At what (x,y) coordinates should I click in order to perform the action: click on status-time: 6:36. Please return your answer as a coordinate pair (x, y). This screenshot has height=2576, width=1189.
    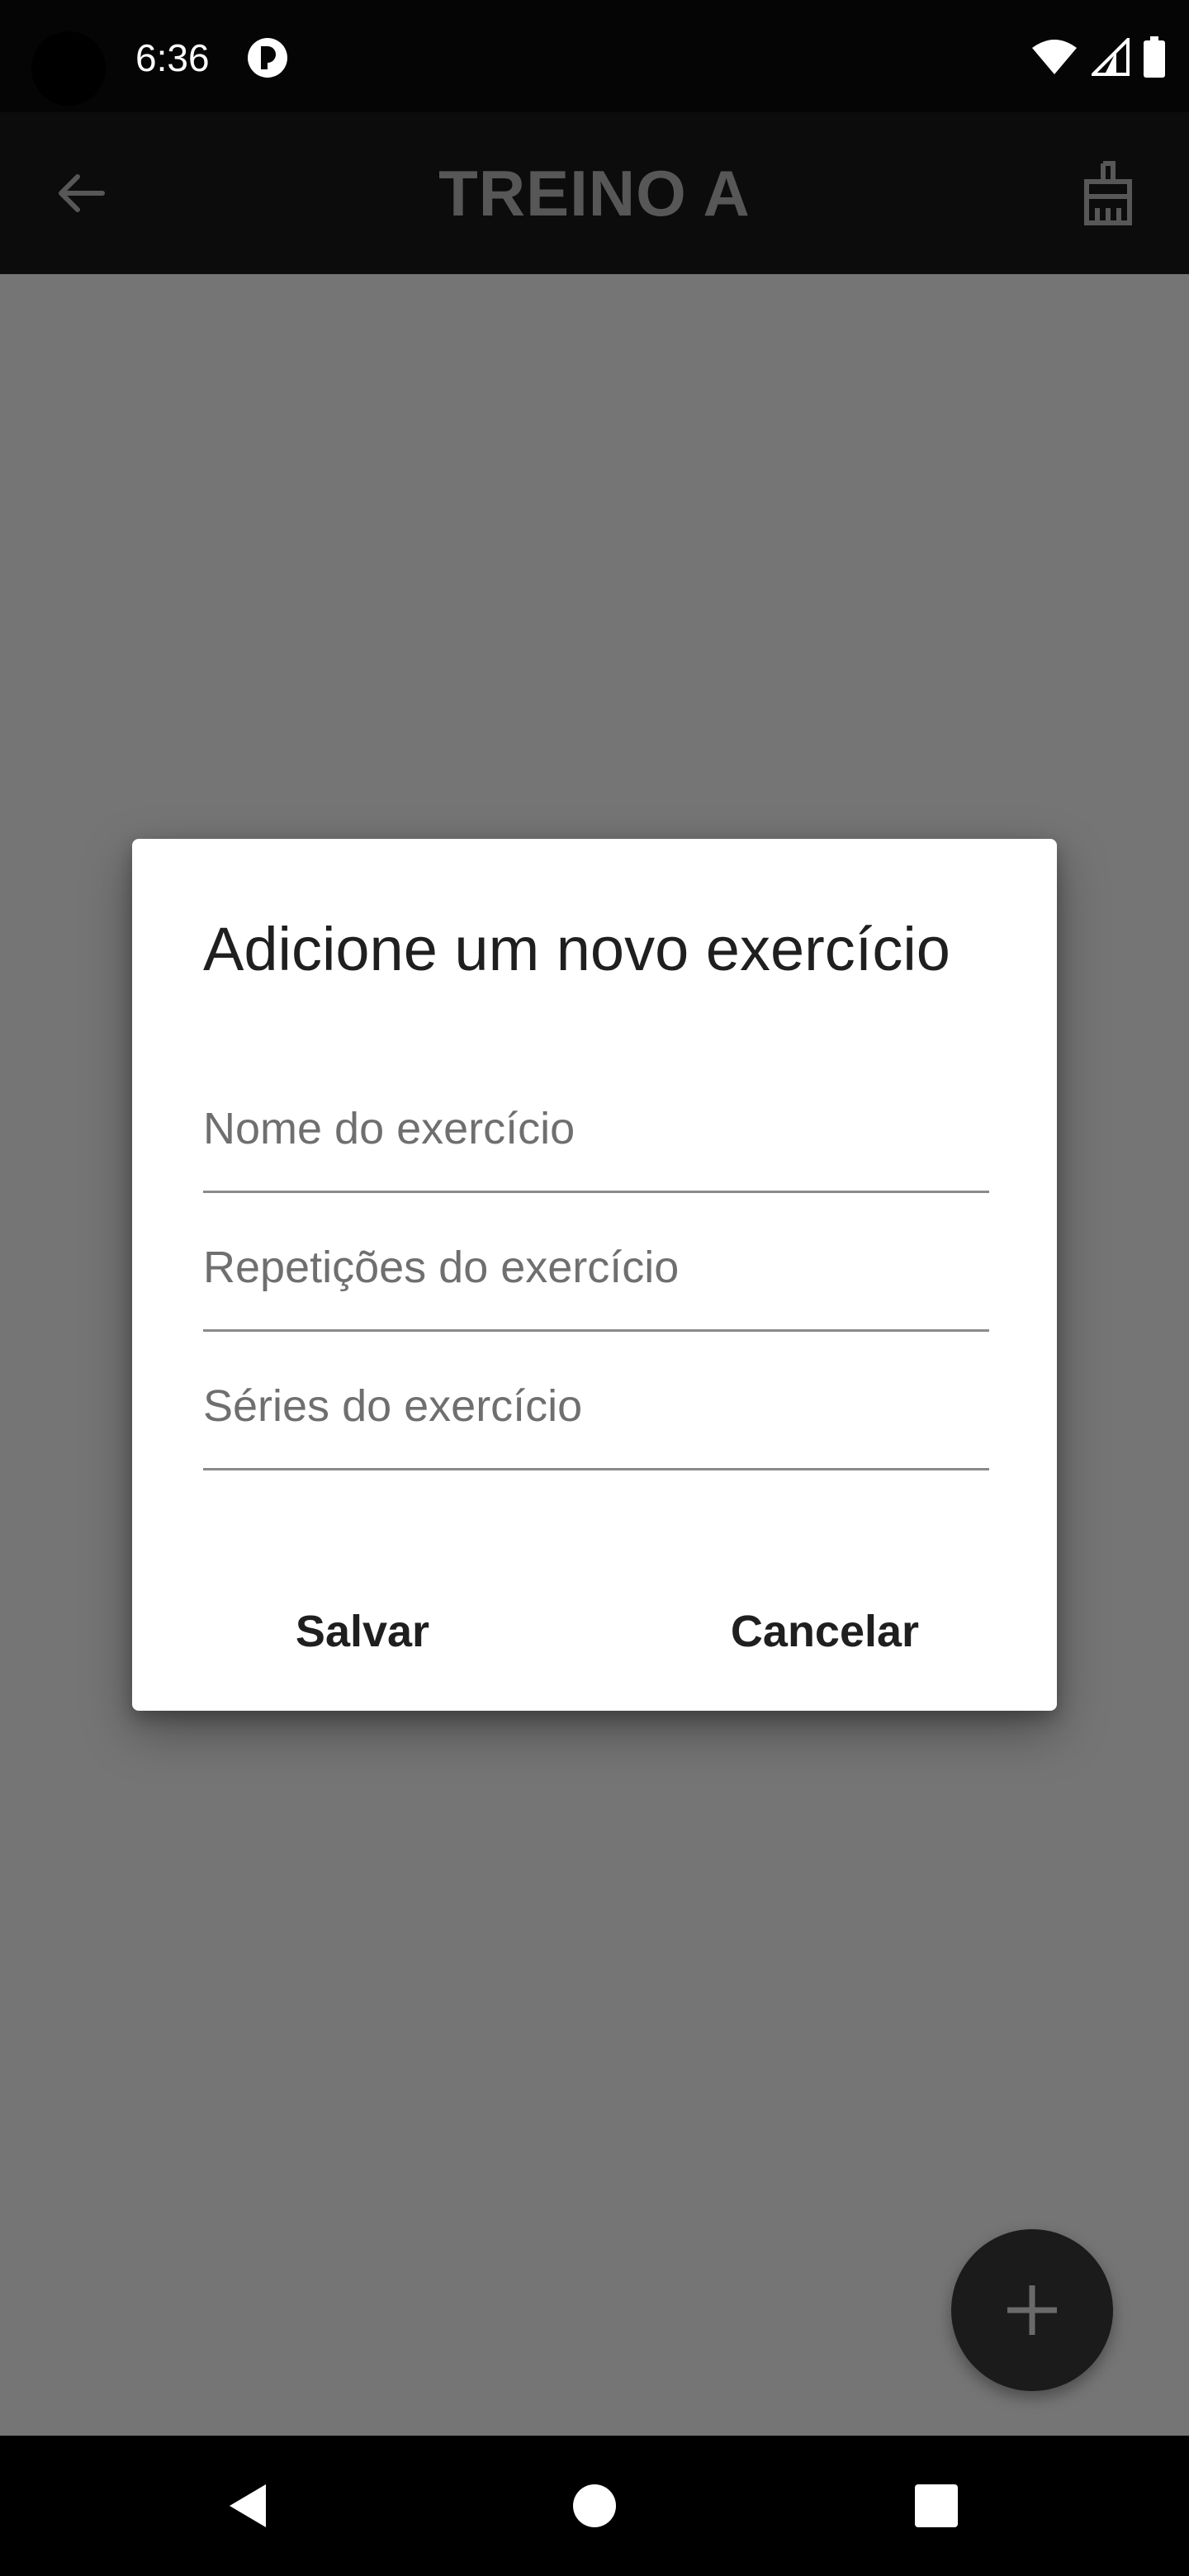
    Looking at the image, I should click on (172, 57).